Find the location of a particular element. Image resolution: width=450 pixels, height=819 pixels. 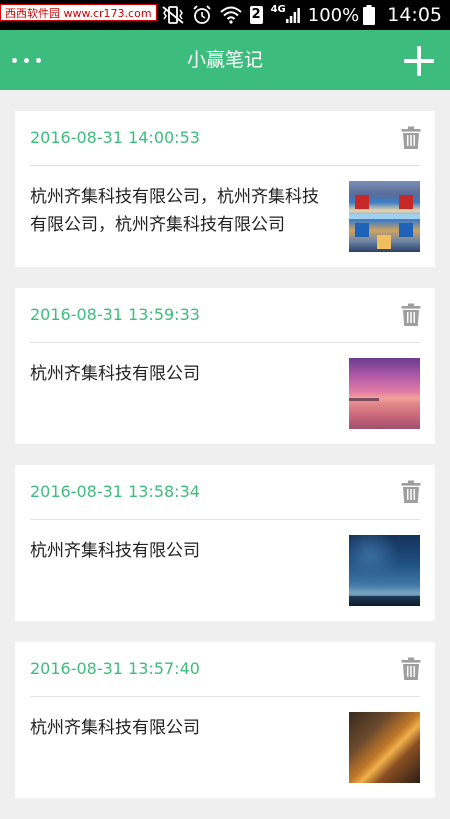

app-bar: 小赢笔记 is located at coordinates (225, 60).